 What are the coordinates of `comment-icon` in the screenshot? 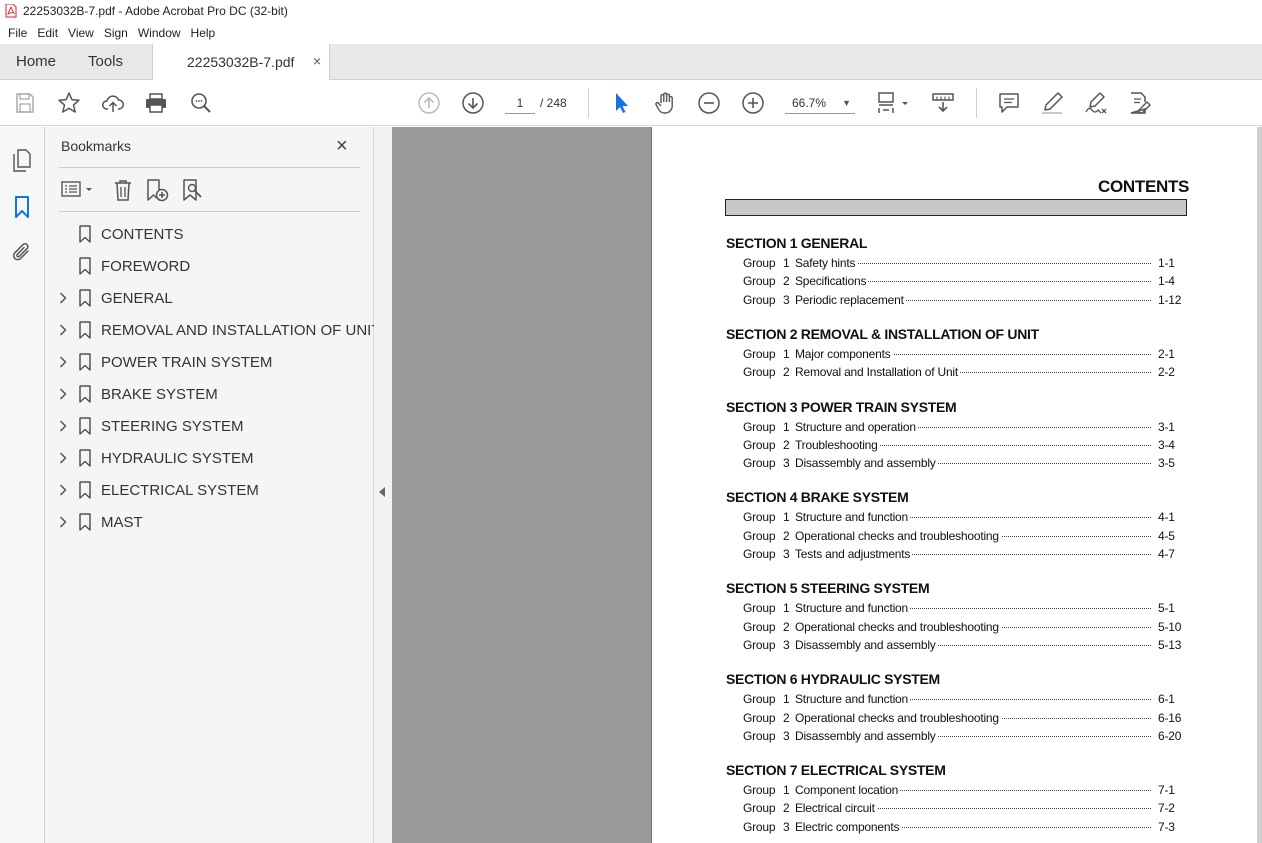 It's located at (1009, 103).